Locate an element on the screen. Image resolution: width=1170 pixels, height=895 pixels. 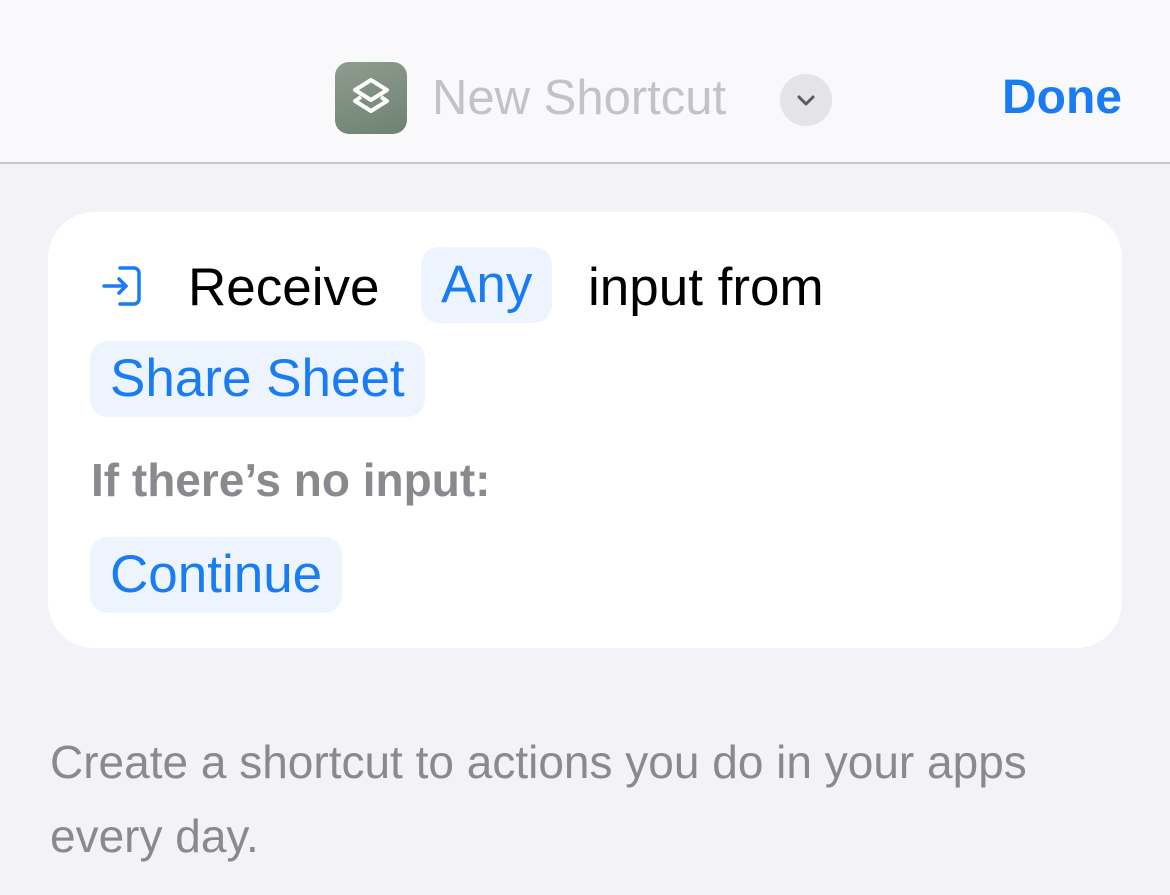
no-input-behavior-token: Continue is located at coordinates (216, 575).